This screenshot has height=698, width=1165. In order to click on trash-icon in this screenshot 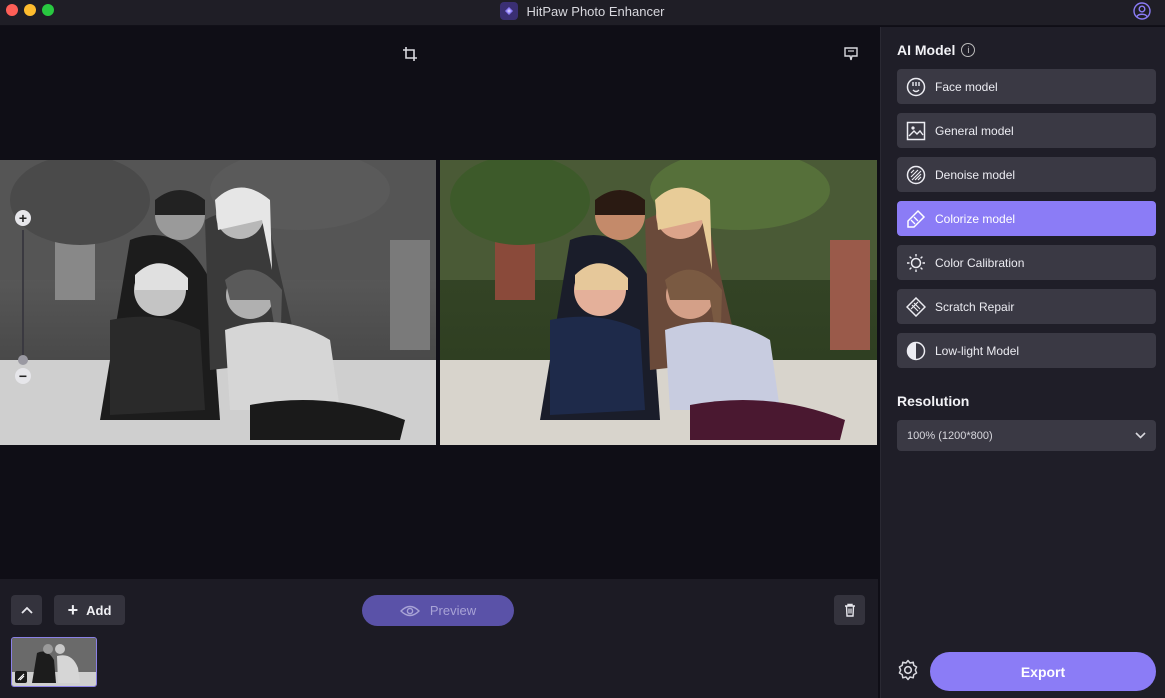, I will do `click(849, 610)`.